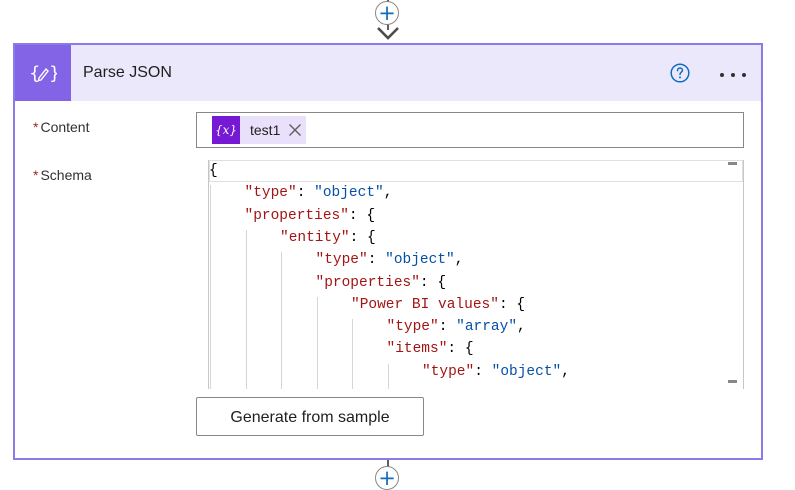 The height and width of the screenshot is (490, 795). I want to click on code-line: {, so click(213, 171).